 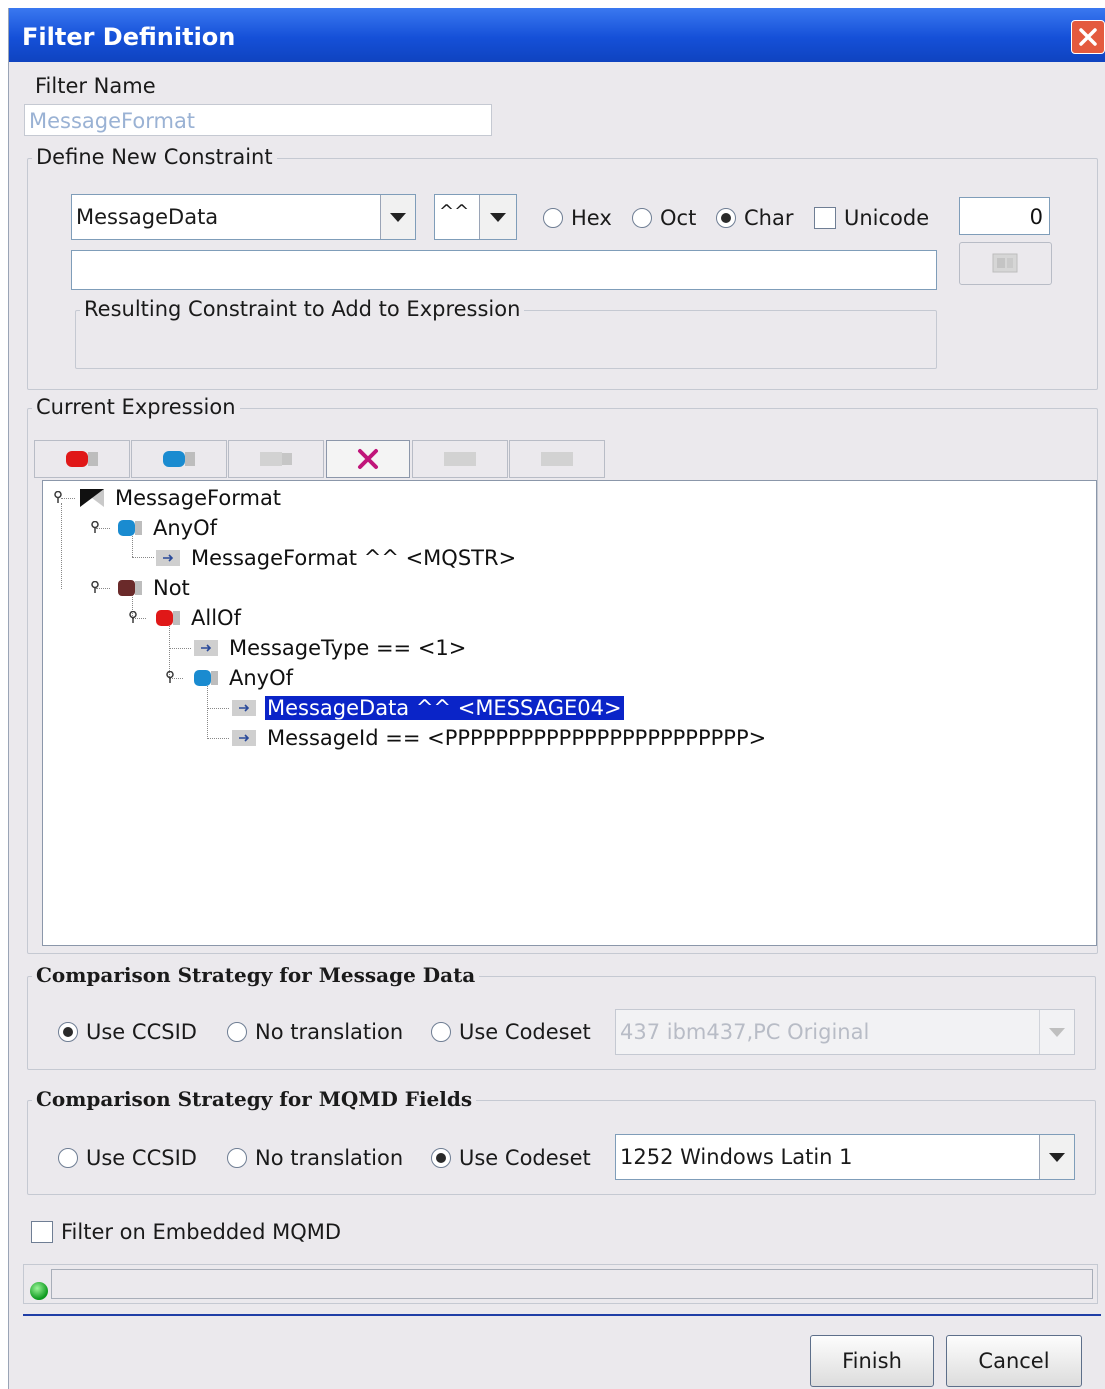 What do you see at coordinates (336, 558) in the screenshot?
I see `tree-node-constraint: MessageFormat ^^ <MQSTR>` at bounding box center [336, 558].